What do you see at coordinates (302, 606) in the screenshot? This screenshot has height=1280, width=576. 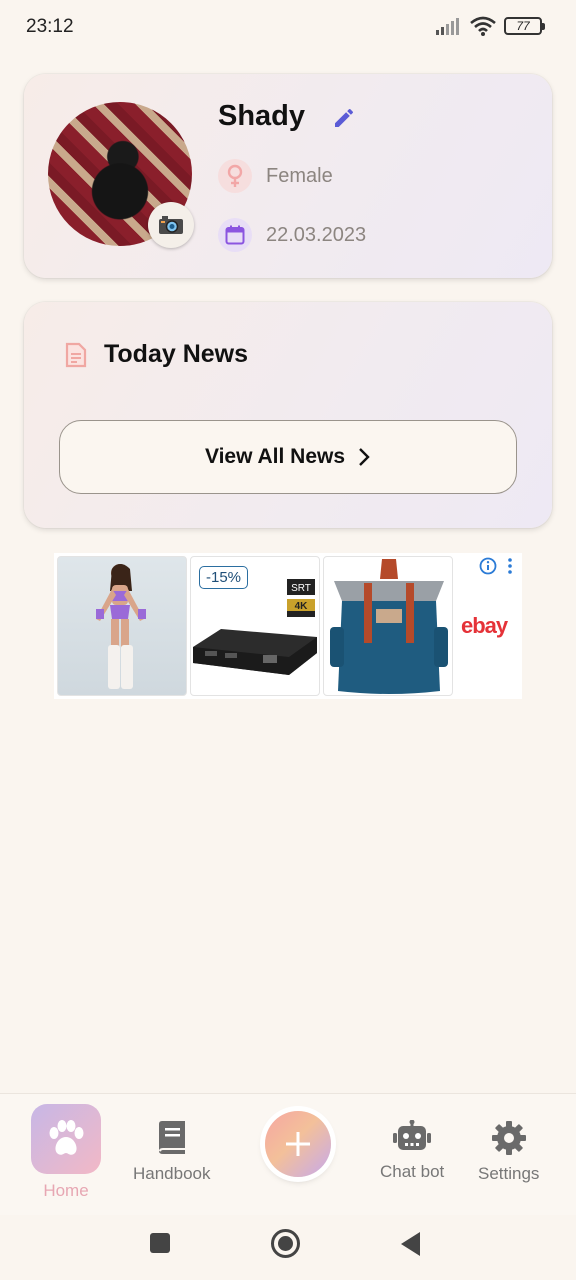 I see `product-label-4k: 4K` at bounding box center [302, 606].